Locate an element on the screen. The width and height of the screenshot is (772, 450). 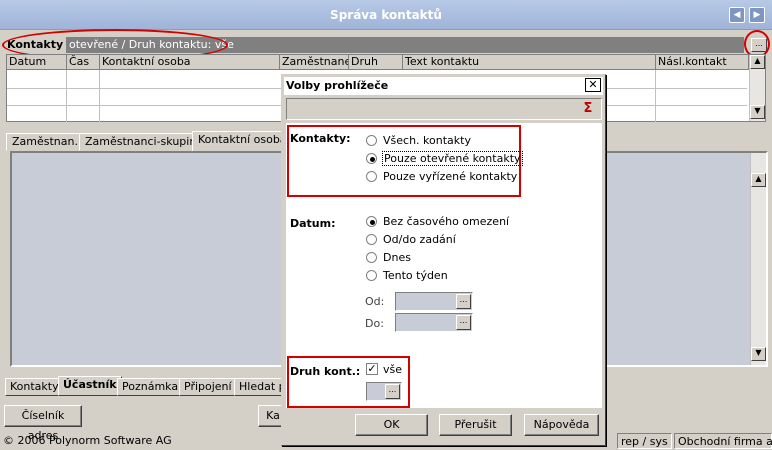
radio-vsech-kontakty is located at coordinates (371, 140).